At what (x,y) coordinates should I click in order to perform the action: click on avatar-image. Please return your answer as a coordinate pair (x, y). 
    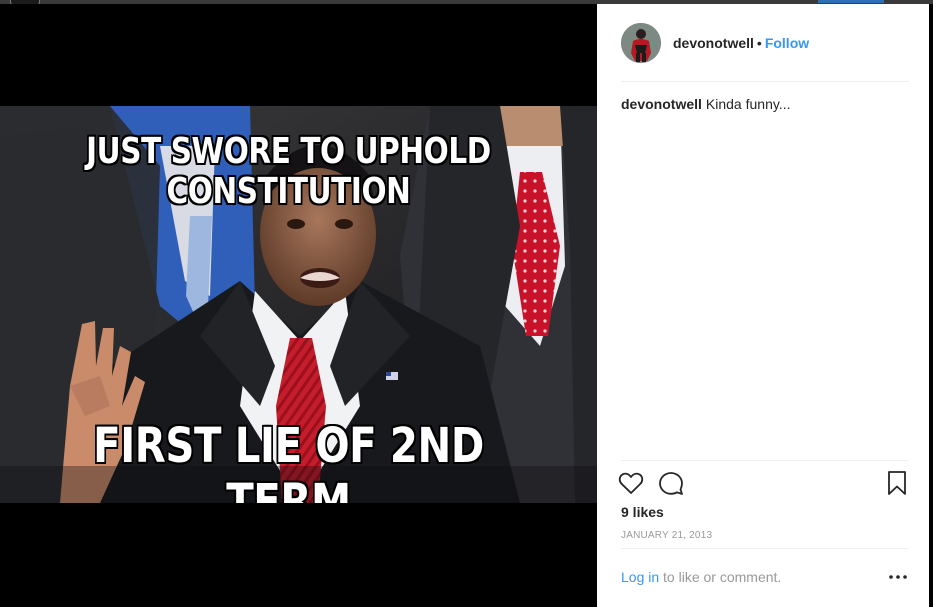
    Looking at the image, I should click on (641, 43).